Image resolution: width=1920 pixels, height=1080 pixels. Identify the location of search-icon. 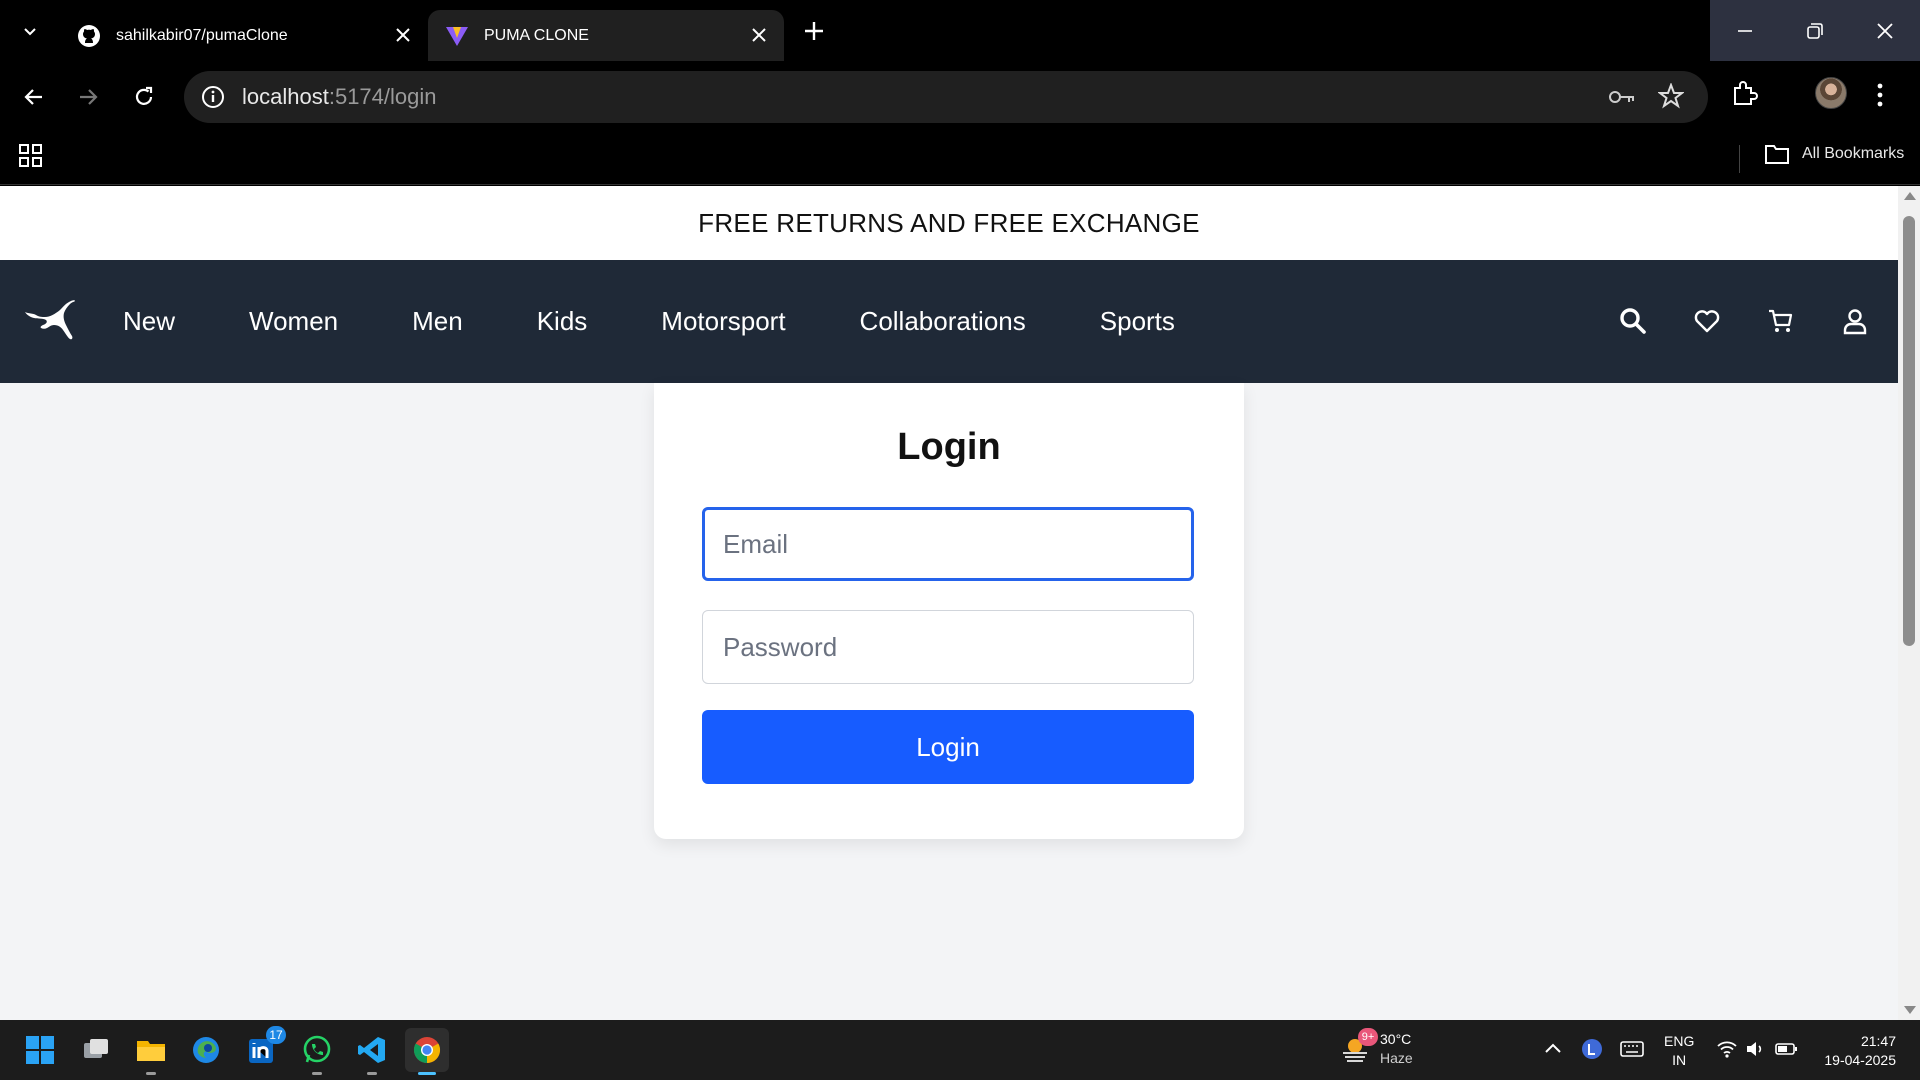
(1633, 321).